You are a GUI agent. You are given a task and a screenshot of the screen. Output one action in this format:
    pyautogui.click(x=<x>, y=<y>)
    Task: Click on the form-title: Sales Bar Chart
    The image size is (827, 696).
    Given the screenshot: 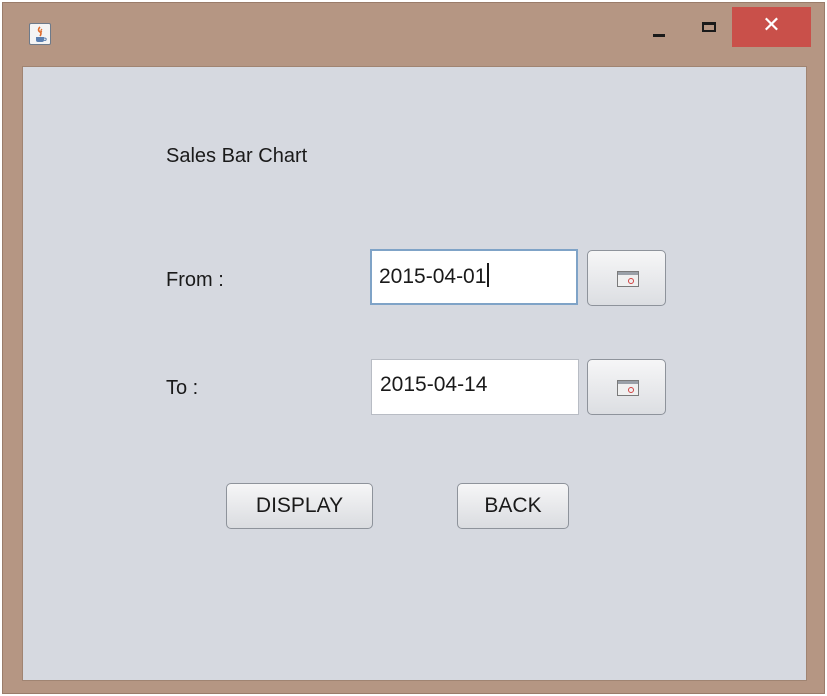 What is the action you would take?
    pyautogui.click(x=237, y=156)
    